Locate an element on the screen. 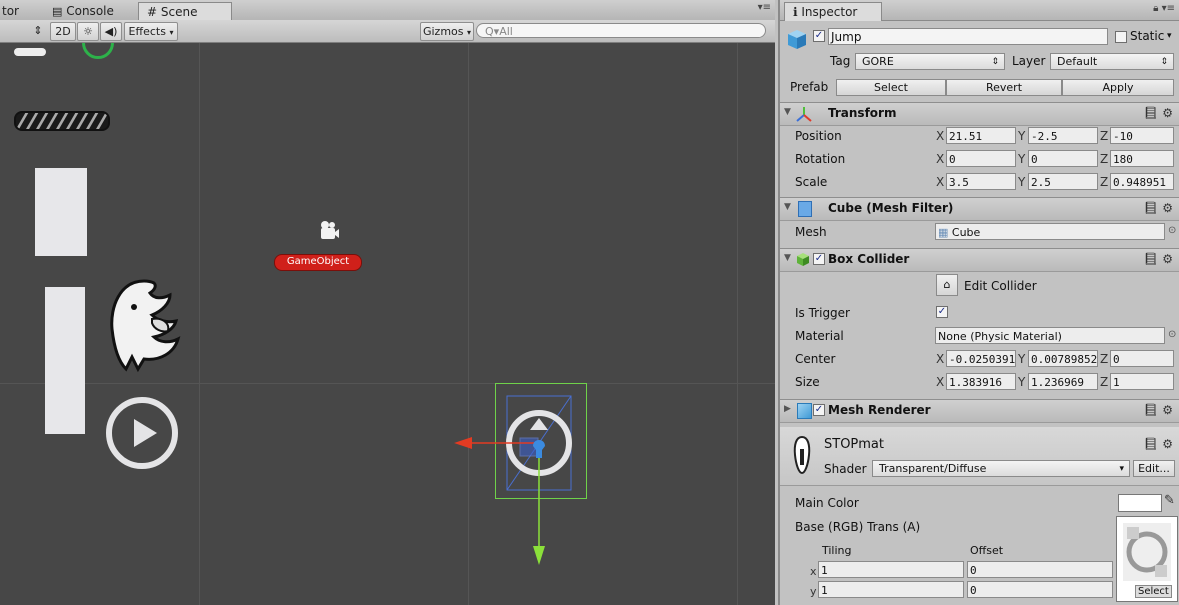  scale-x-field: 3.5 is located at coordinates (981, 181).